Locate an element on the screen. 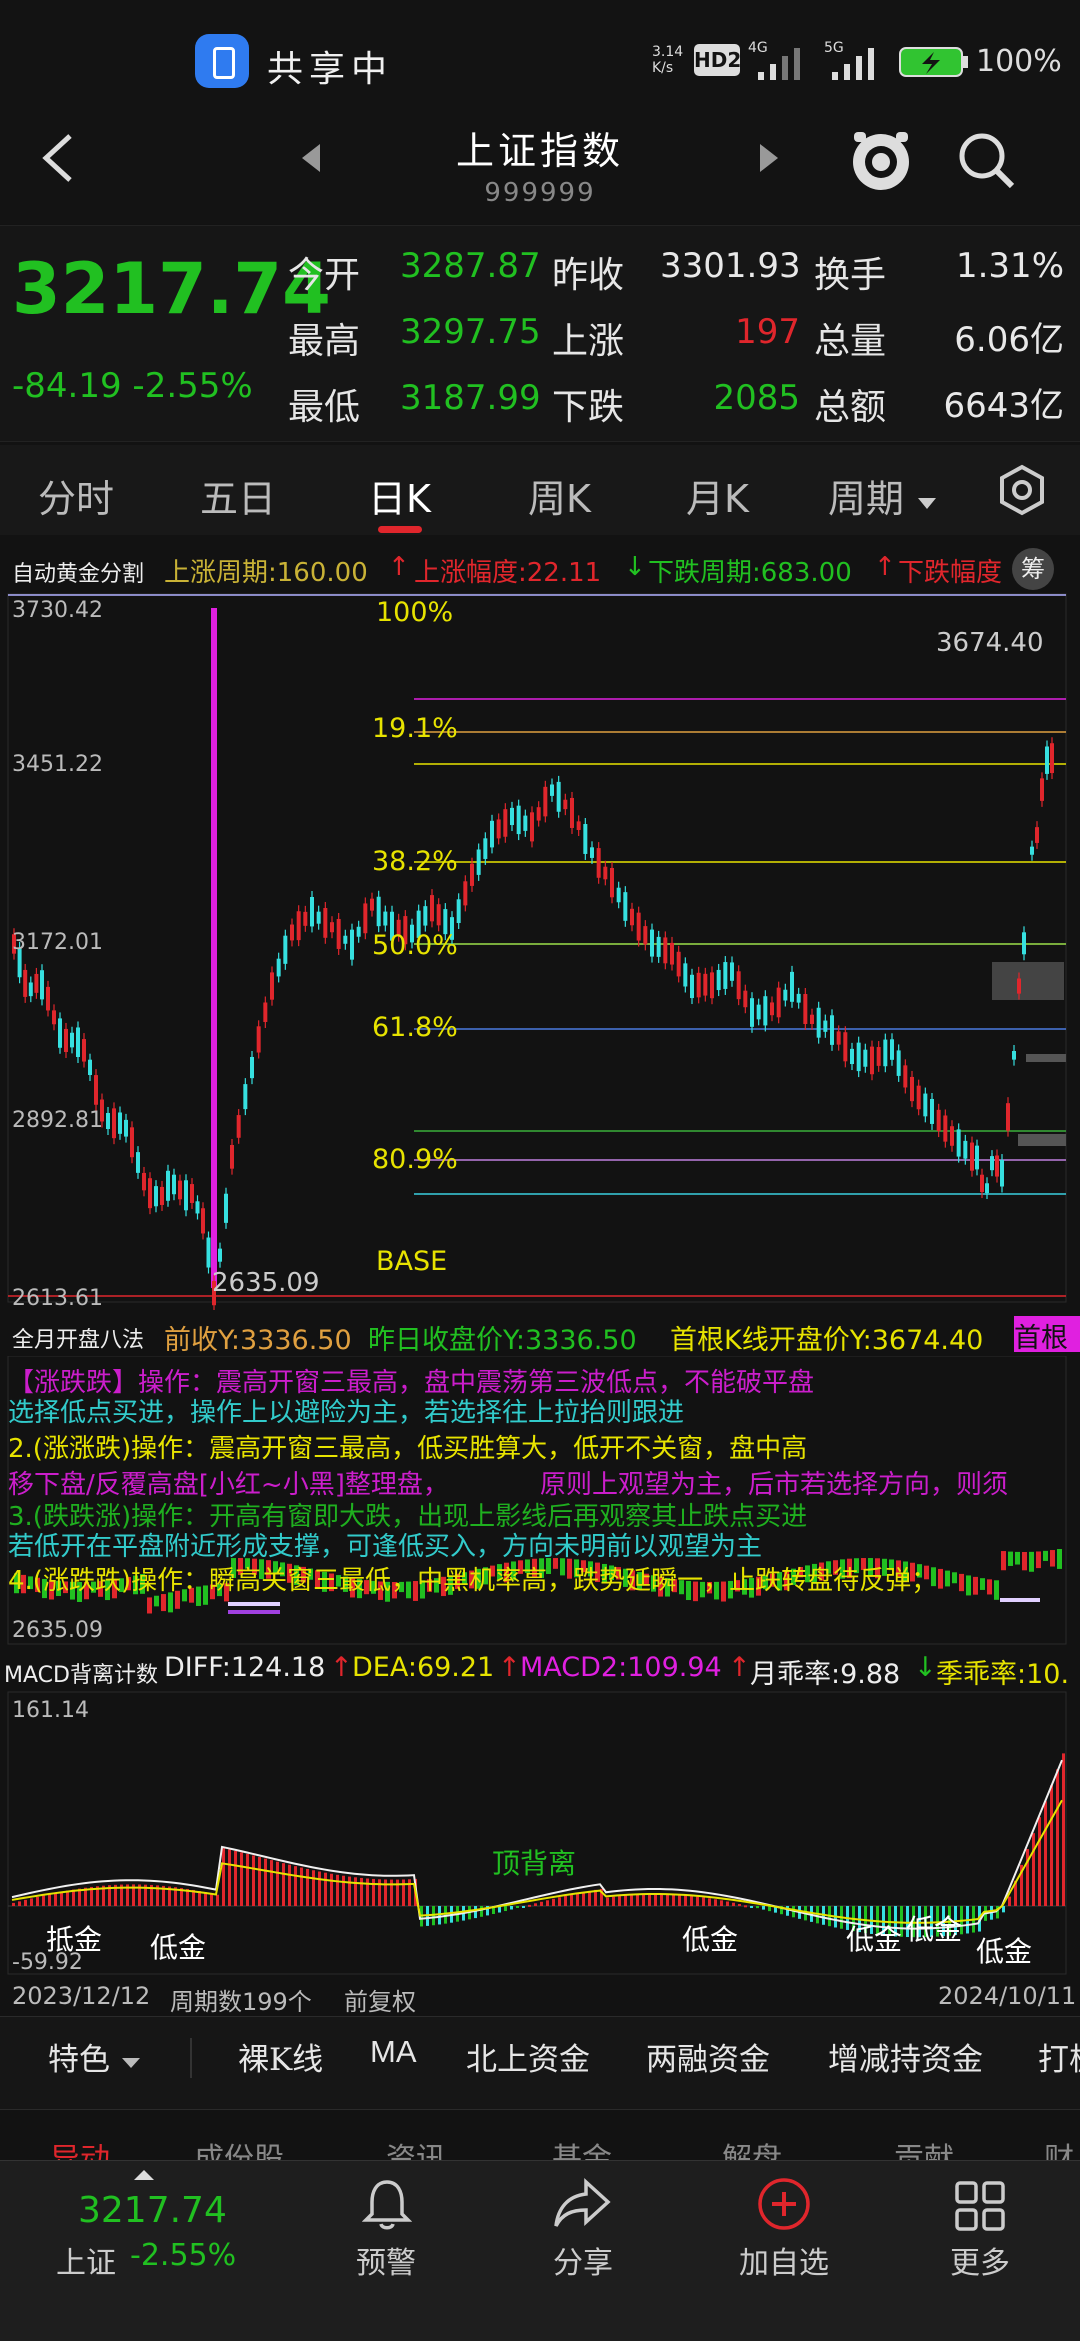 Image resolution: width=1080 pixels, height=2341 pixels. toolbar-divider is located at coordinates (191, 2058).